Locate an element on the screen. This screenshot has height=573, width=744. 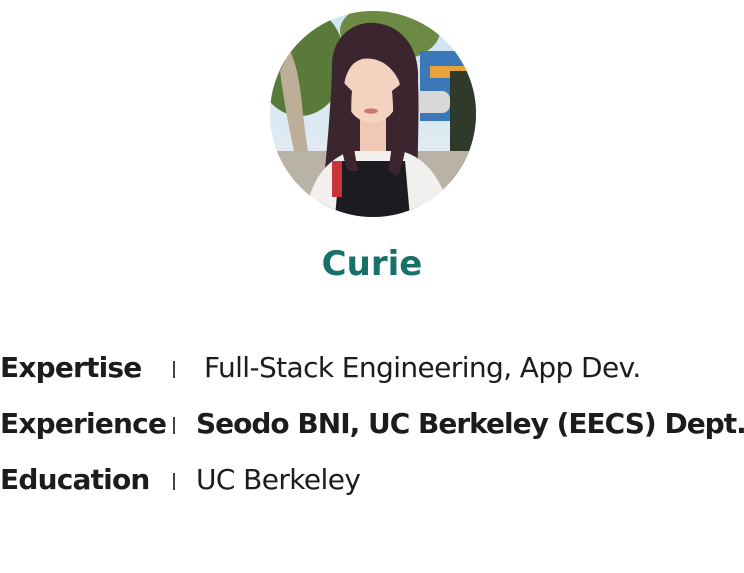
profile-name: Curie is located at coordinates (372, 264).